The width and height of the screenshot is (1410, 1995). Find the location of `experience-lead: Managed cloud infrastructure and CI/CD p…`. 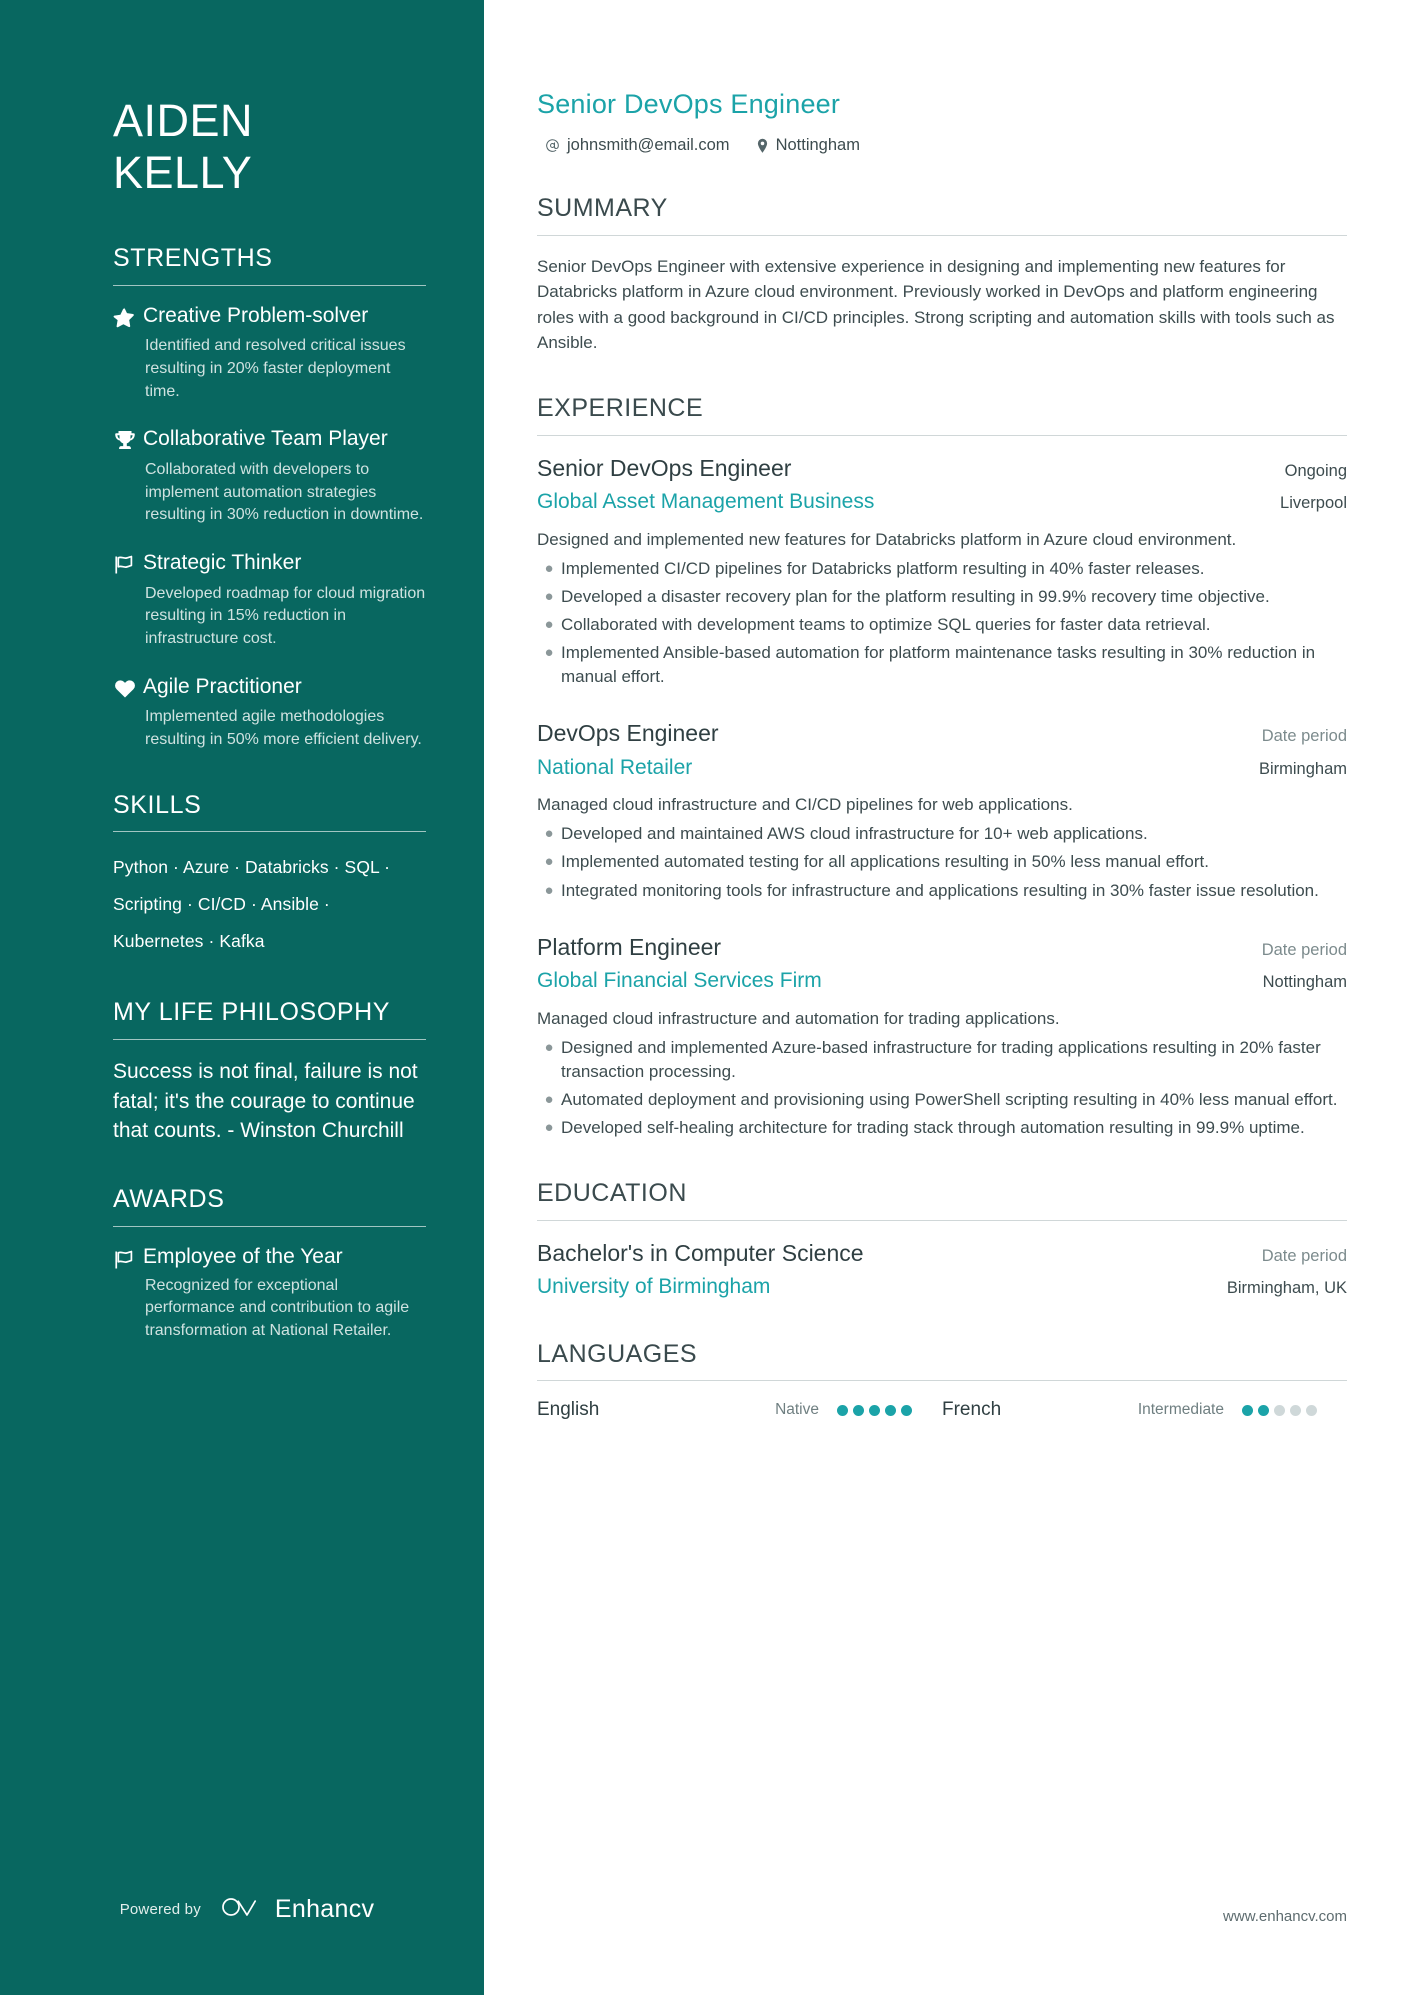

experience-lead: Managed cloud infrastructure and CI/CD p… is located at coordinates (805, 805).